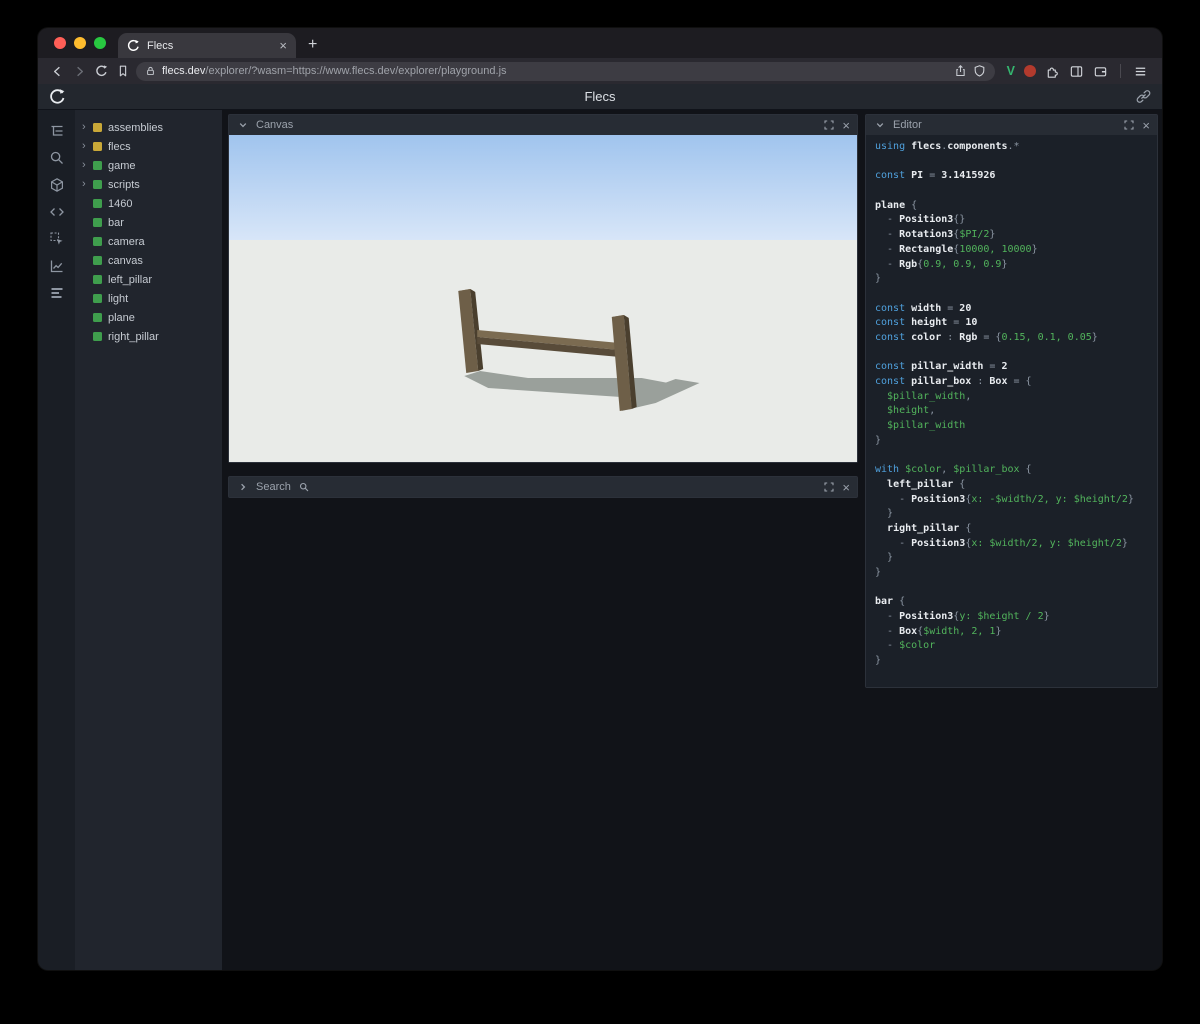 The height and width of the screenshot is (1024, 1200). Describe the element at coordinates (150, 71) in the screenshot. I see `lock-icon` at that location.